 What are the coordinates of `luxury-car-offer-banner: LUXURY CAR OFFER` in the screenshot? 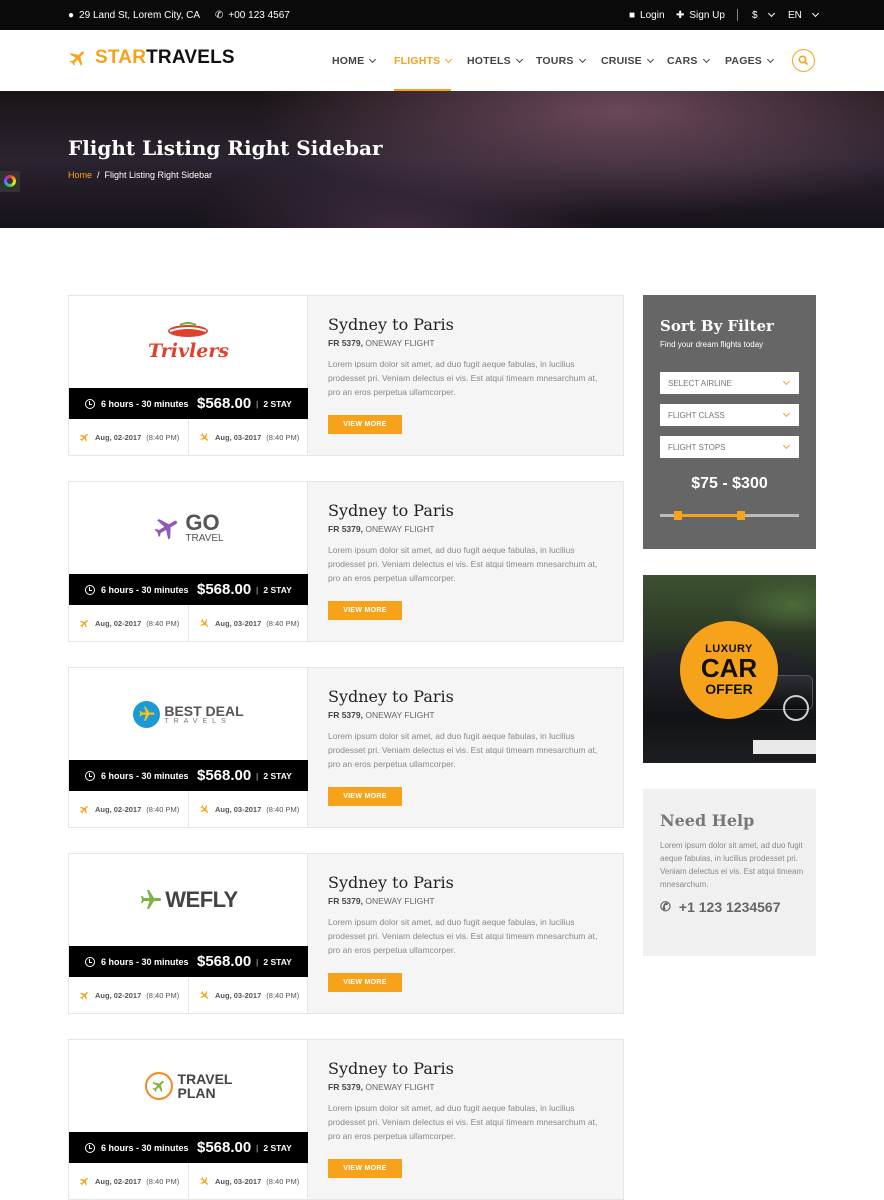 It's located at (729, 669).